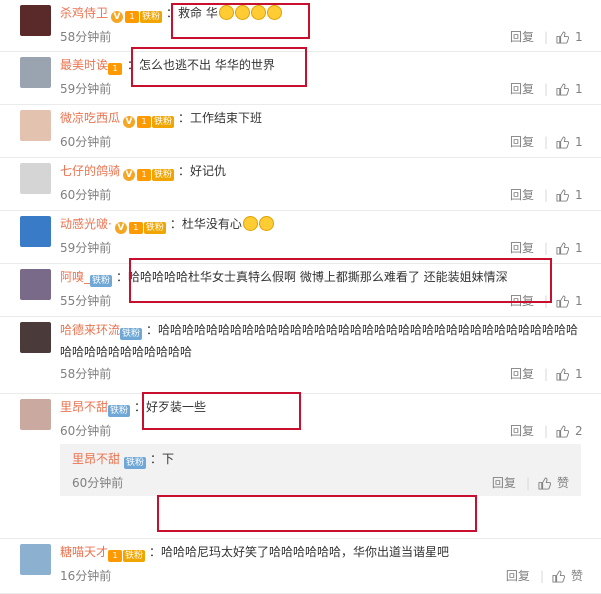 This screenshot has width=601, height=594. What do you see at coordinates (330, 301) in the screenshot?
I see `comment-meta: 55分钟前 回复 | 1` at bounding box center [330, 301].